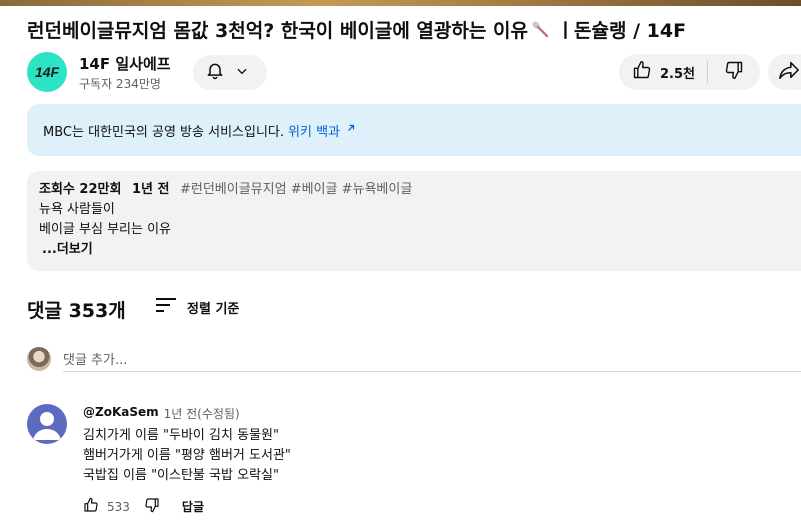  Describe the element at coordinates (400, 3) in the screenshot. I see `video-player-bottom-edge` at that location.